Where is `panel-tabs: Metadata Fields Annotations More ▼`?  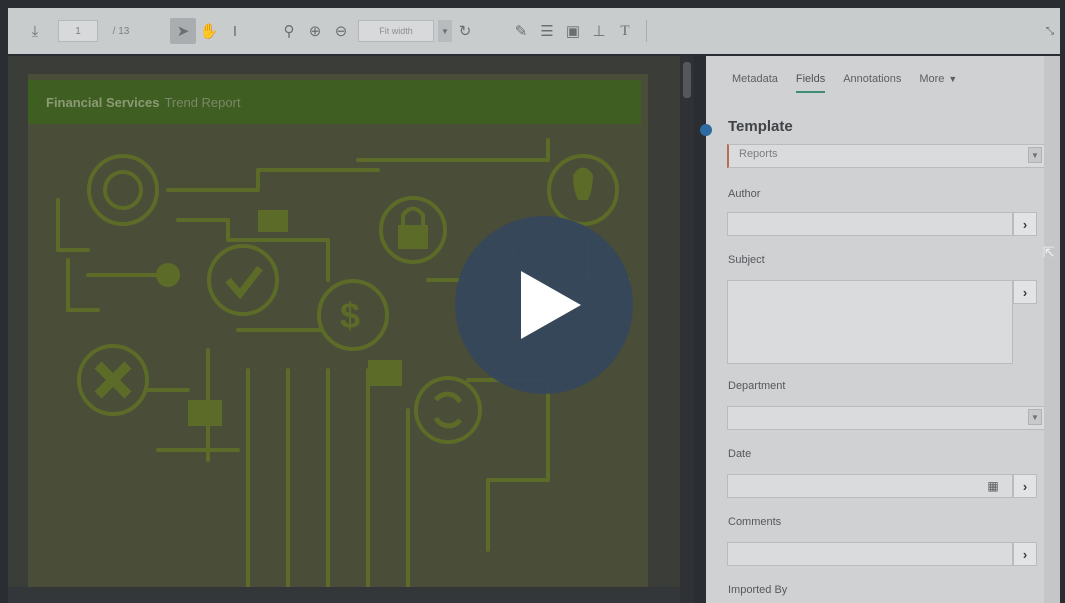
panel-tabs: Metadata Fields Annotations More ▼ is located at coordinates (853, 81).